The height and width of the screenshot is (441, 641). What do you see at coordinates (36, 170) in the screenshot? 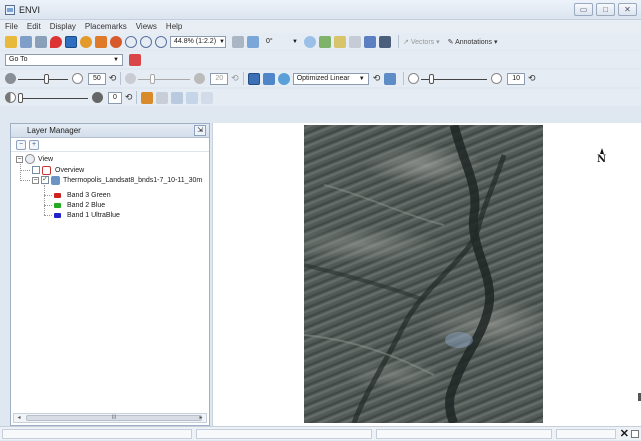
I see `overview-checkbox` at bounding box center [36, 170].